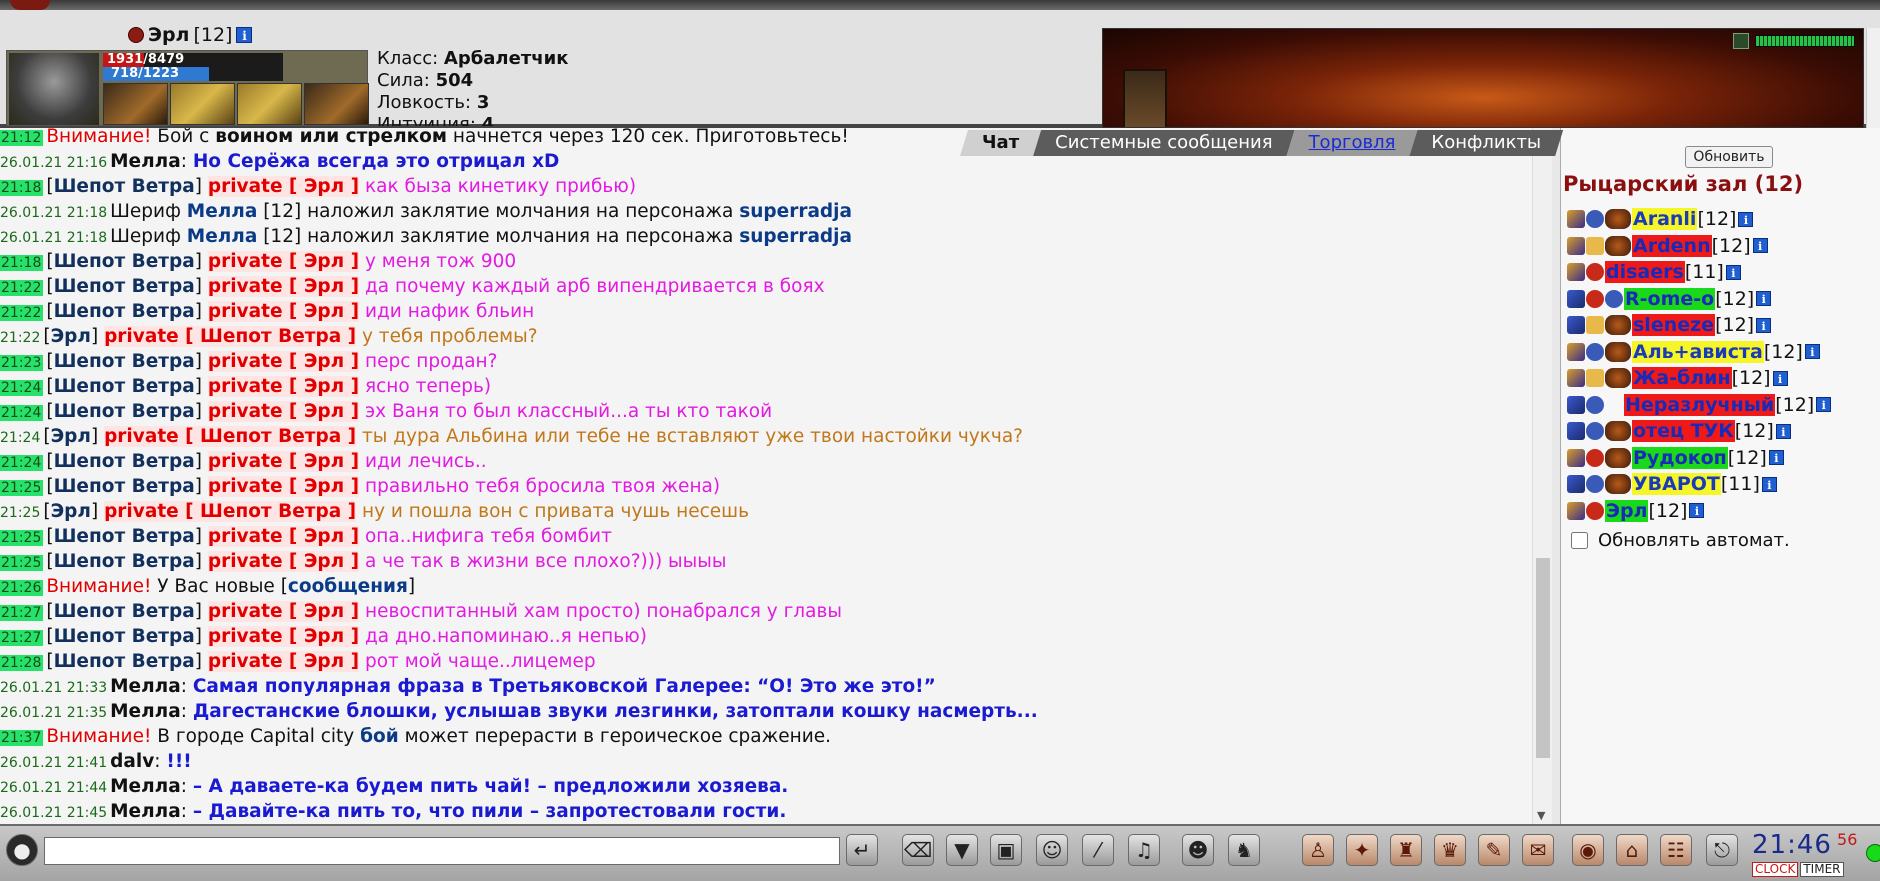  Describe the element at coordinates (1682, 378) in the screenshot. I see `player-nick: Жа-блин` at that location.